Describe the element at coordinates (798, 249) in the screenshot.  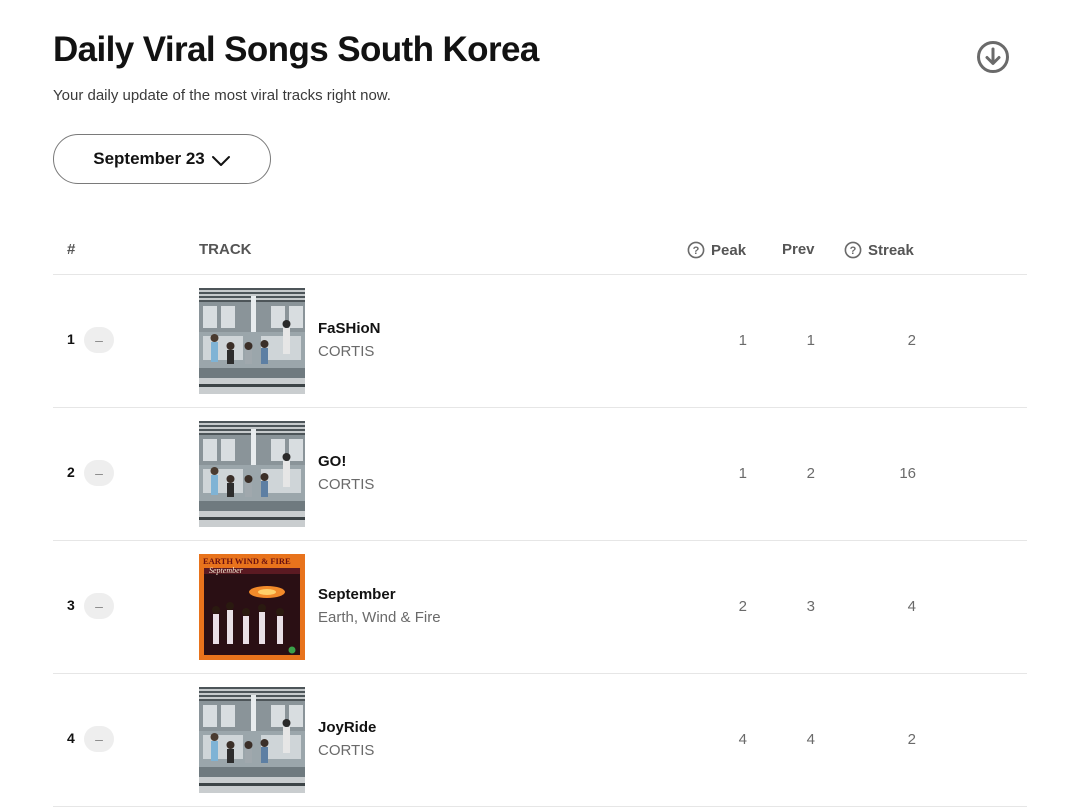
I see `column-header-prev: Prev` at that location.